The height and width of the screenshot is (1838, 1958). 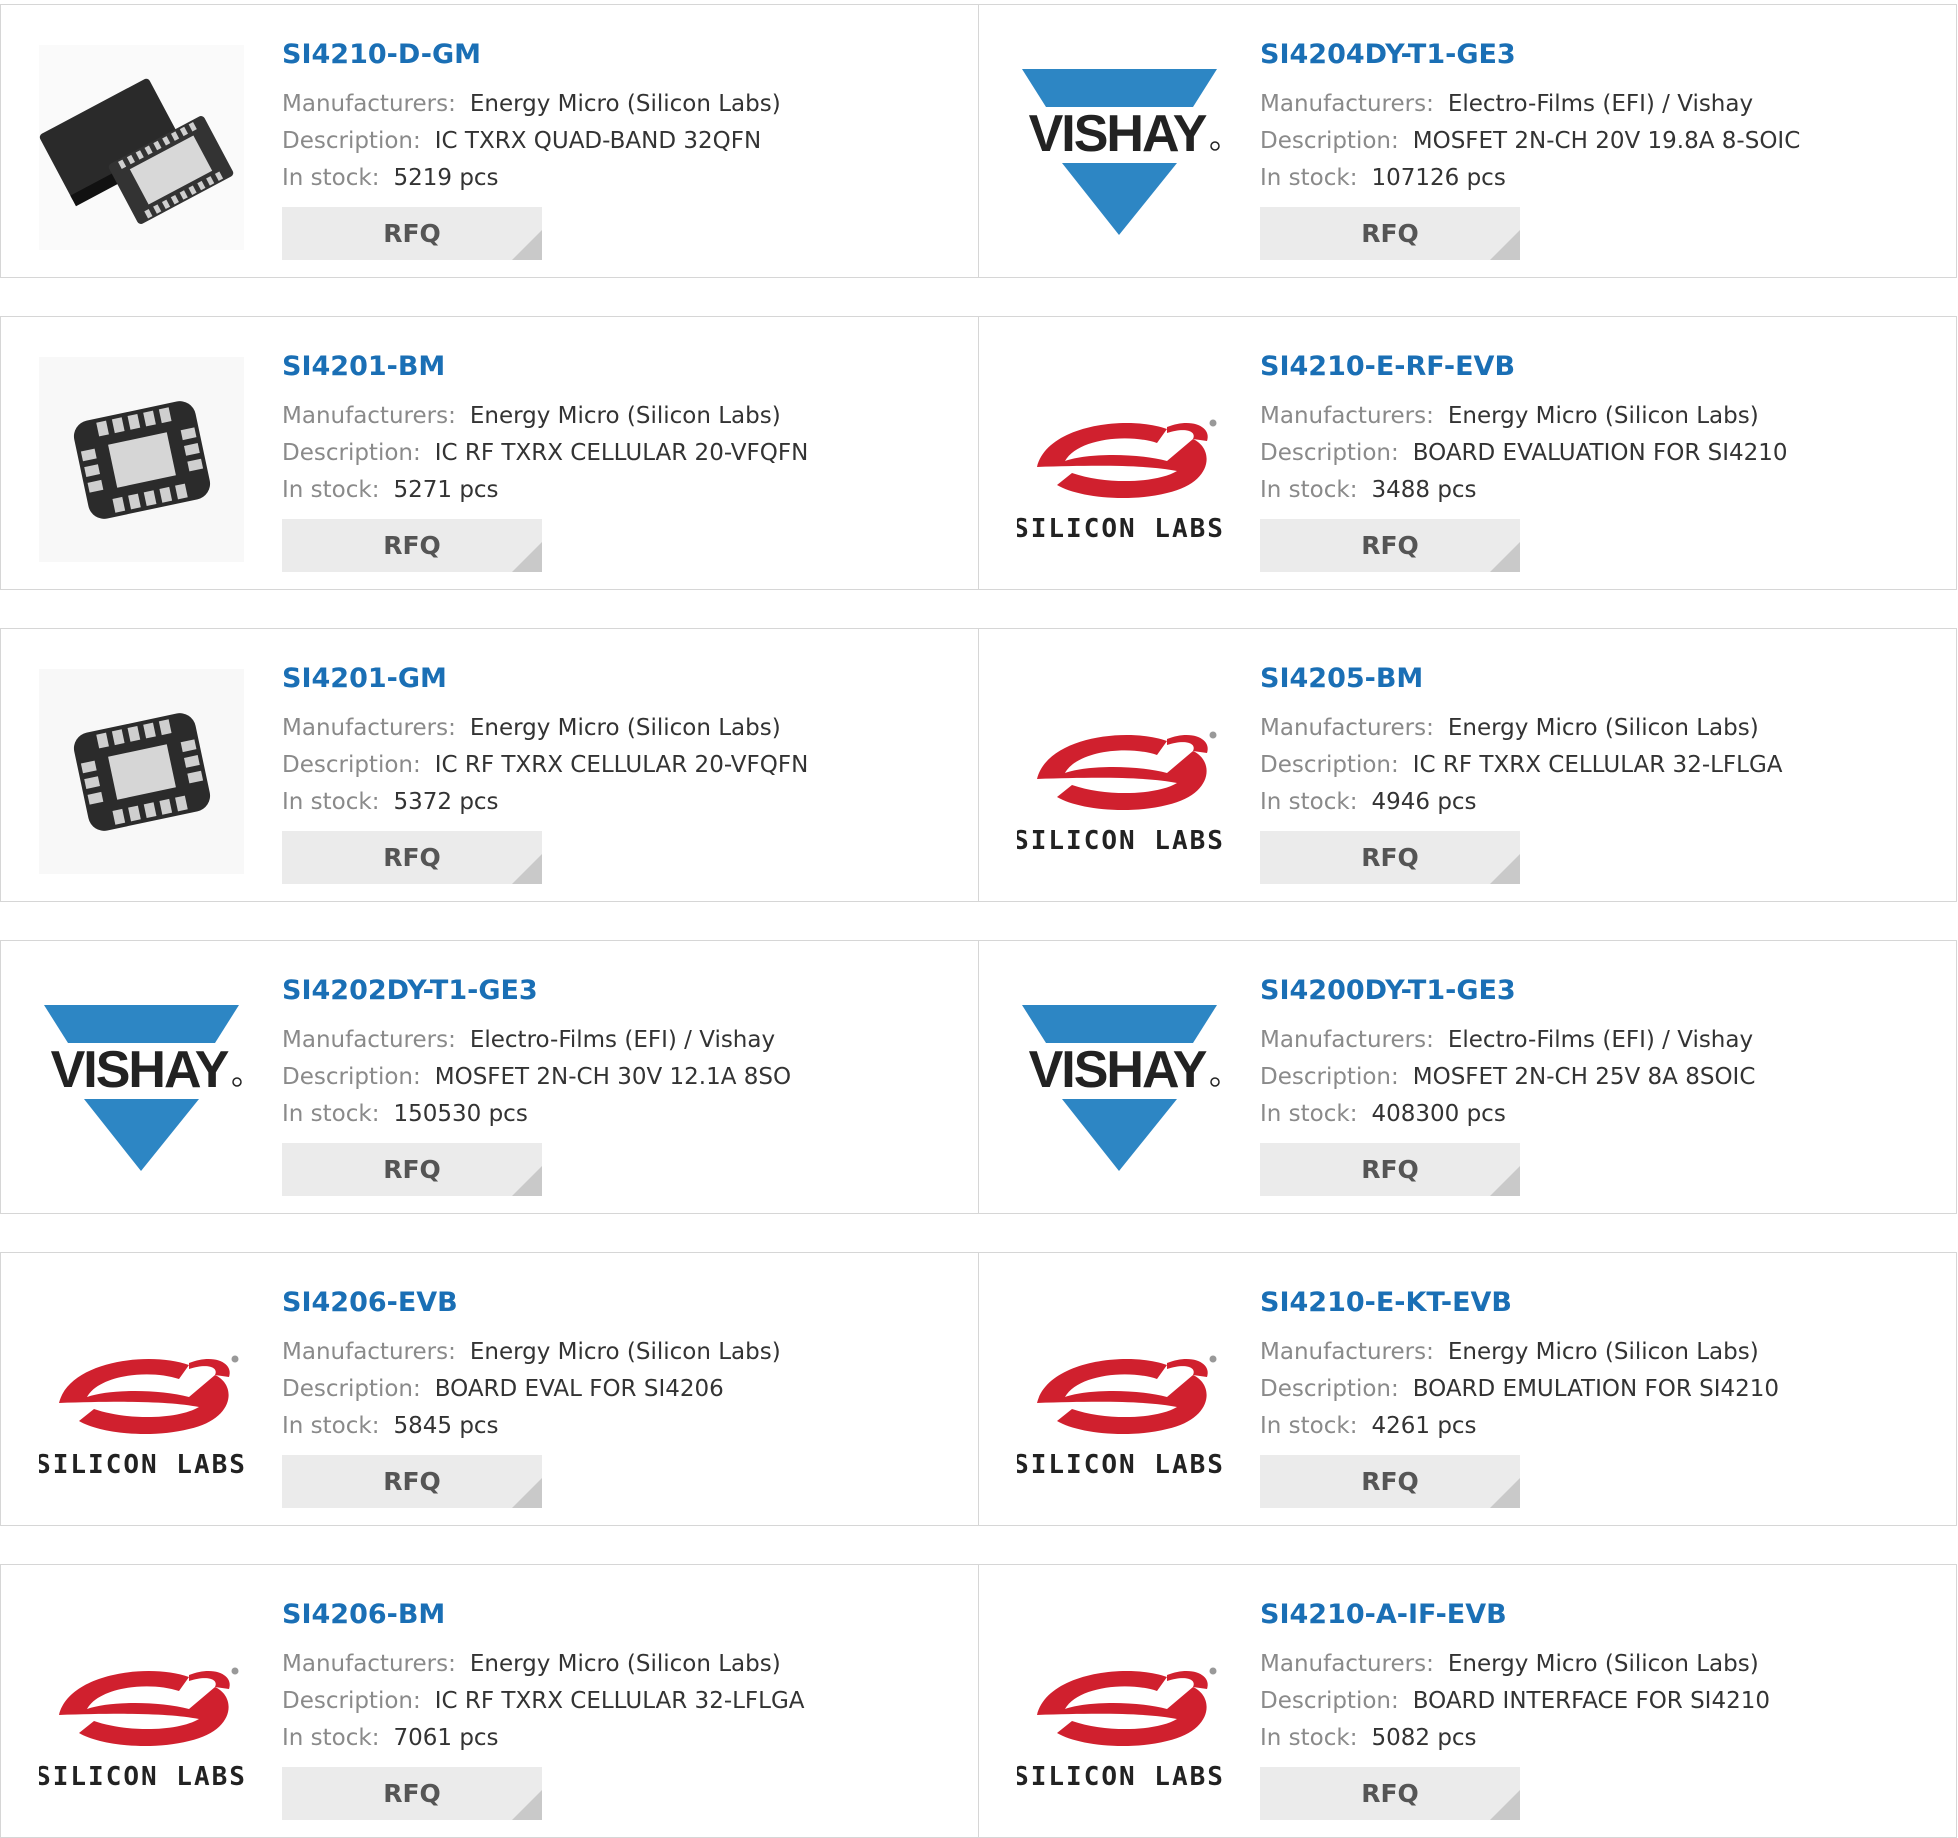 What do you see at coordinates (370, 1302) in the screenshot?
I see `part-number-link: SI4206-EVB` at bounding box center [370, 1302].